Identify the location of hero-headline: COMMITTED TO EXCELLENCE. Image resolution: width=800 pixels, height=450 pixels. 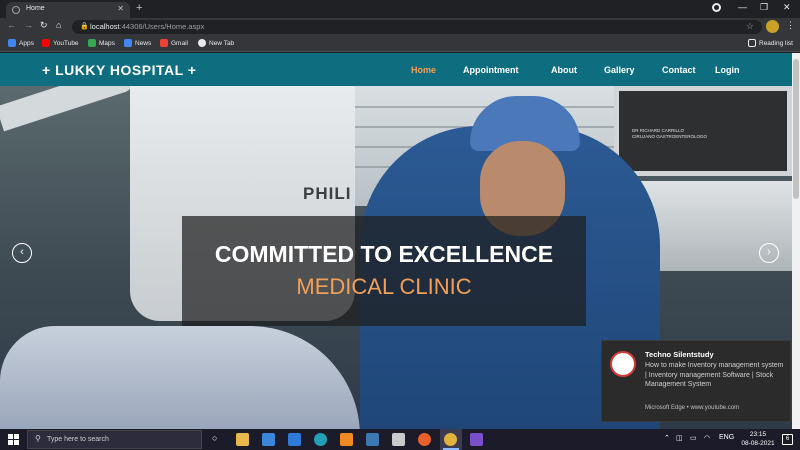
(384, 254).